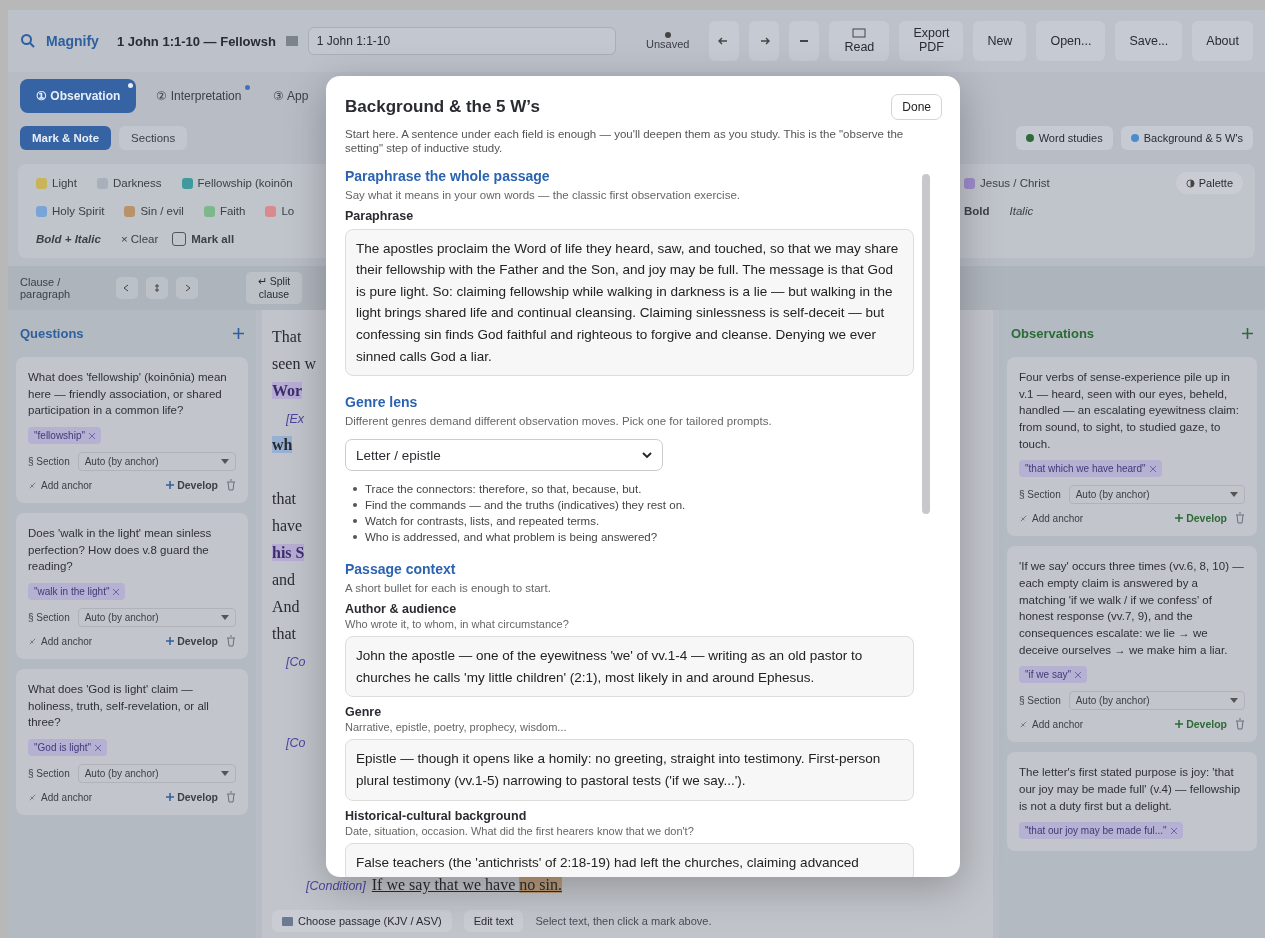  What do you see at coordinates (49, 461) in the screenshot?
I see `section-label: § Section` at bounding box center [49, 461].